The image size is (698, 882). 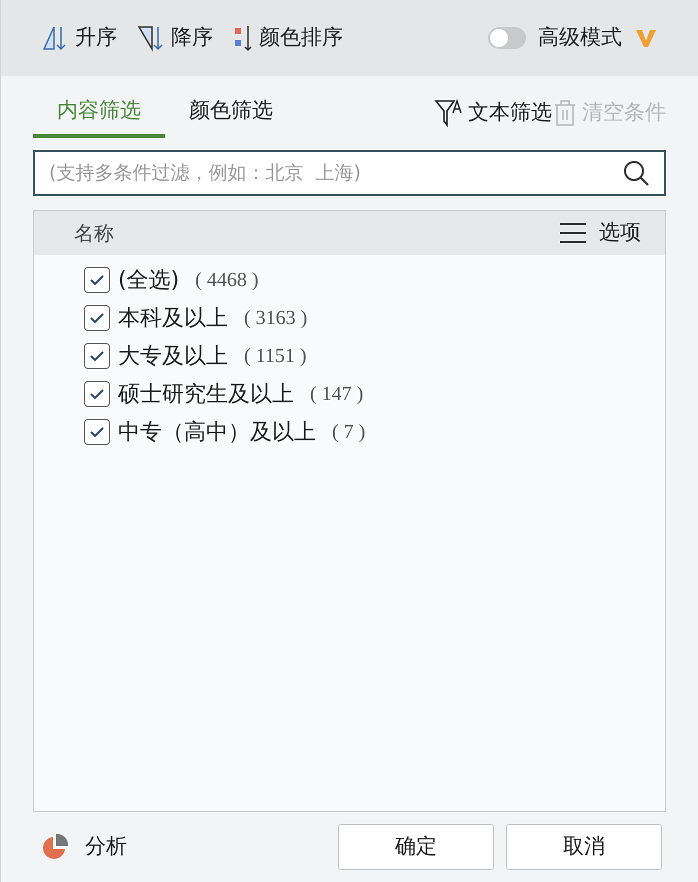 I want to click on advanced-mode-toggle, so click(x=507, y=38).